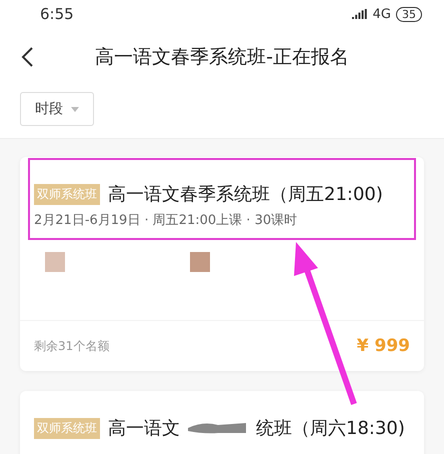 The image size is (444, 454). What do you see at coordinates (75, 109) in the screenshot?
I see `caret-icon` at bounding box center [75, 109].